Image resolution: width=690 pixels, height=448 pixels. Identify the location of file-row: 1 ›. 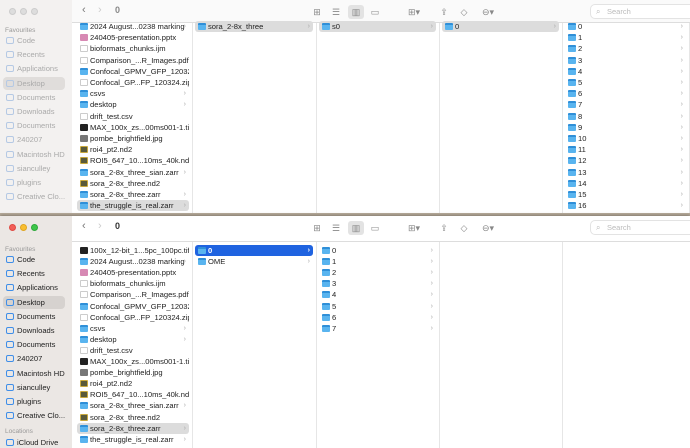
(377, 261).